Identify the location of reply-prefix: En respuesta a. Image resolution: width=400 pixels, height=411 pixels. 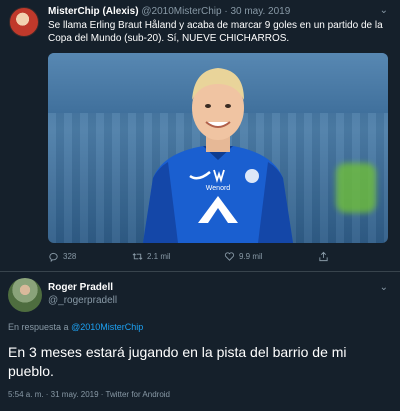
(38, 327).